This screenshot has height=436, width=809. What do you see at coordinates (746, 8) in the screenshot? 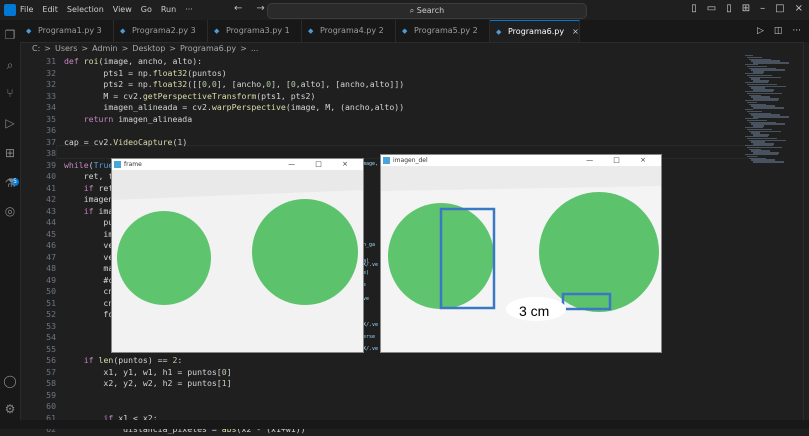
I see `customize-layout-icon: ⊞` at bounding box center [746, 8].